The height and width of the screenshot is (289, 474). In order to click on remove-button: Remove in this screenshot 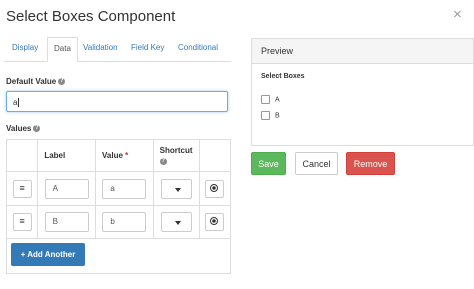, I will do `click(370, 163)`.